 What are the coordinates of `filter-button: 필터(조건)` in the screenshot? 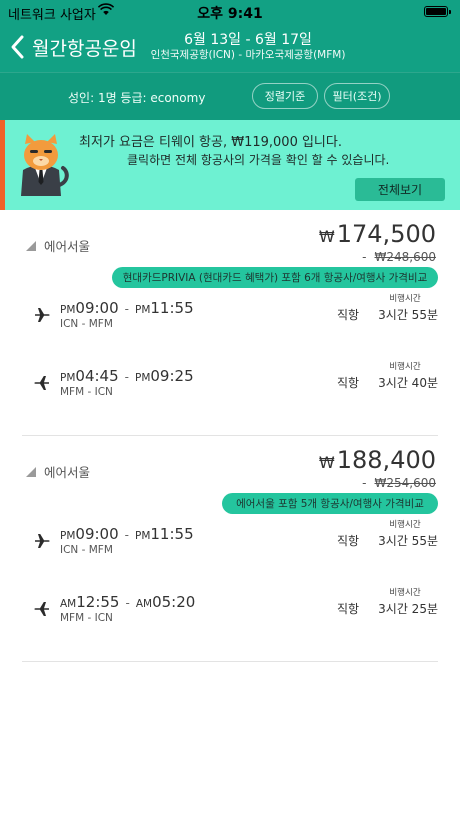 It's located at (357, 96).